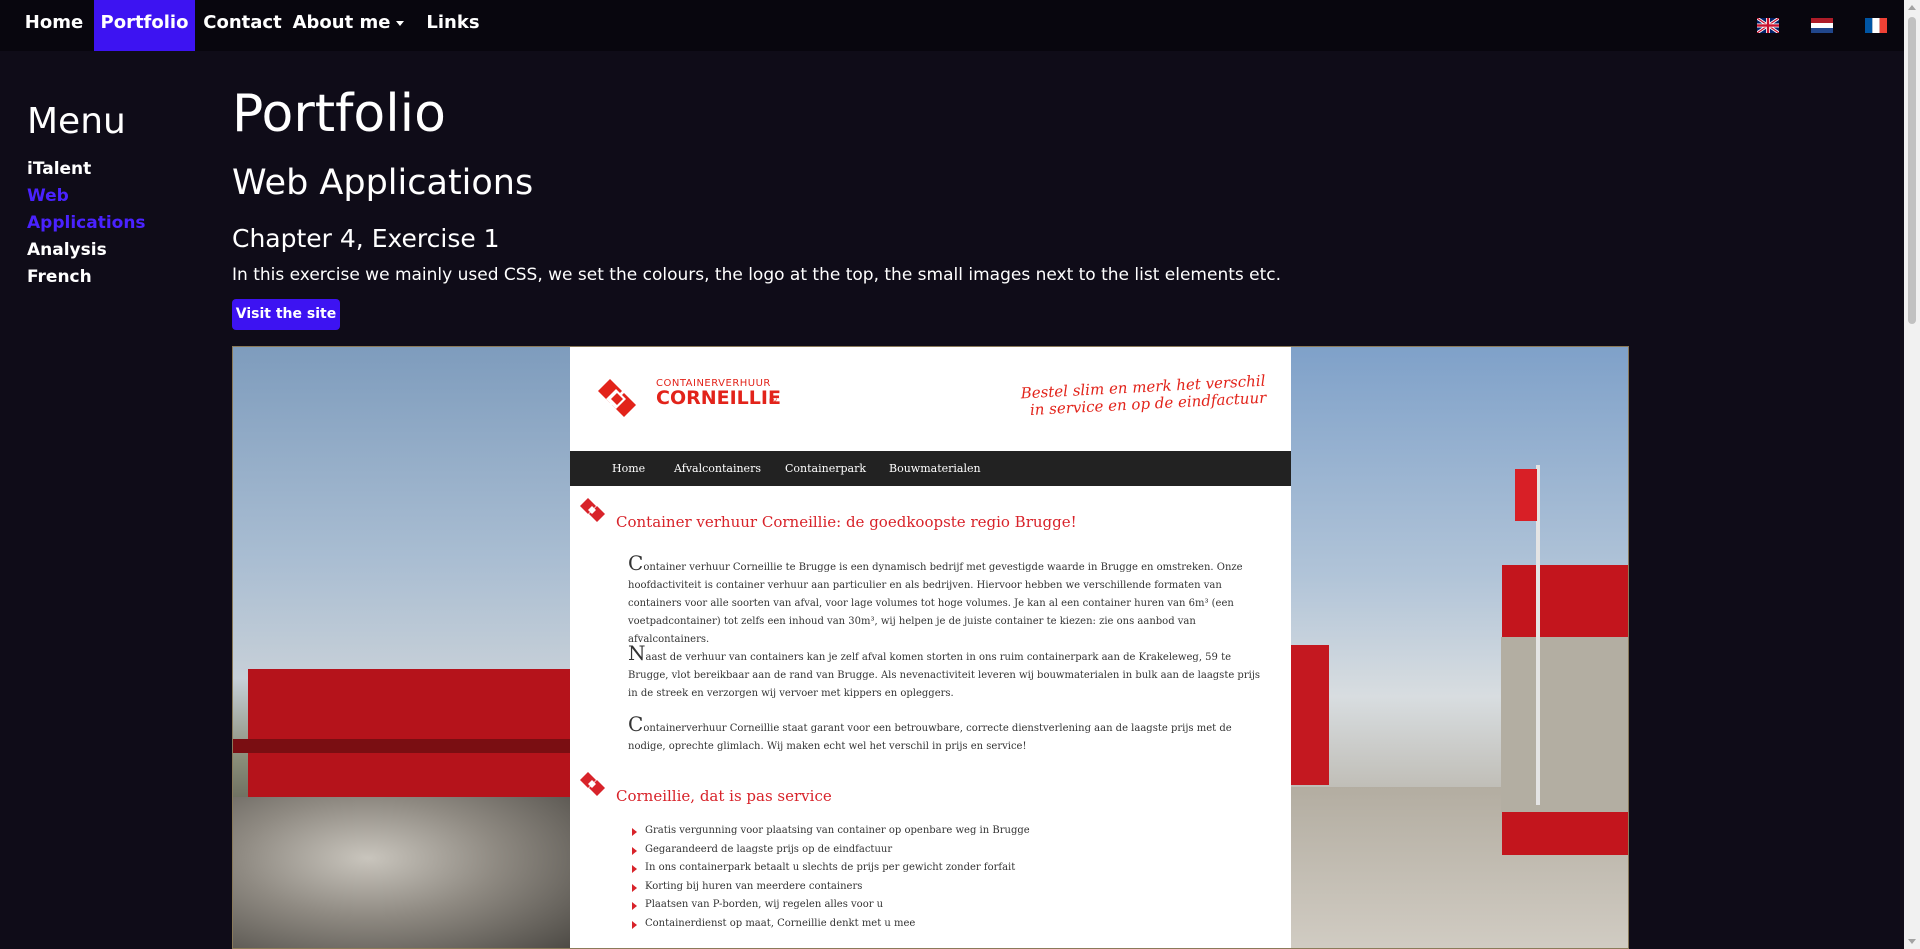 The width and height of the screenshot is (1920, 949). What do you see at coordinates (383, 183) in the screenshot?
I see `section-title: Web Applications` at bounding box center [383, 183].